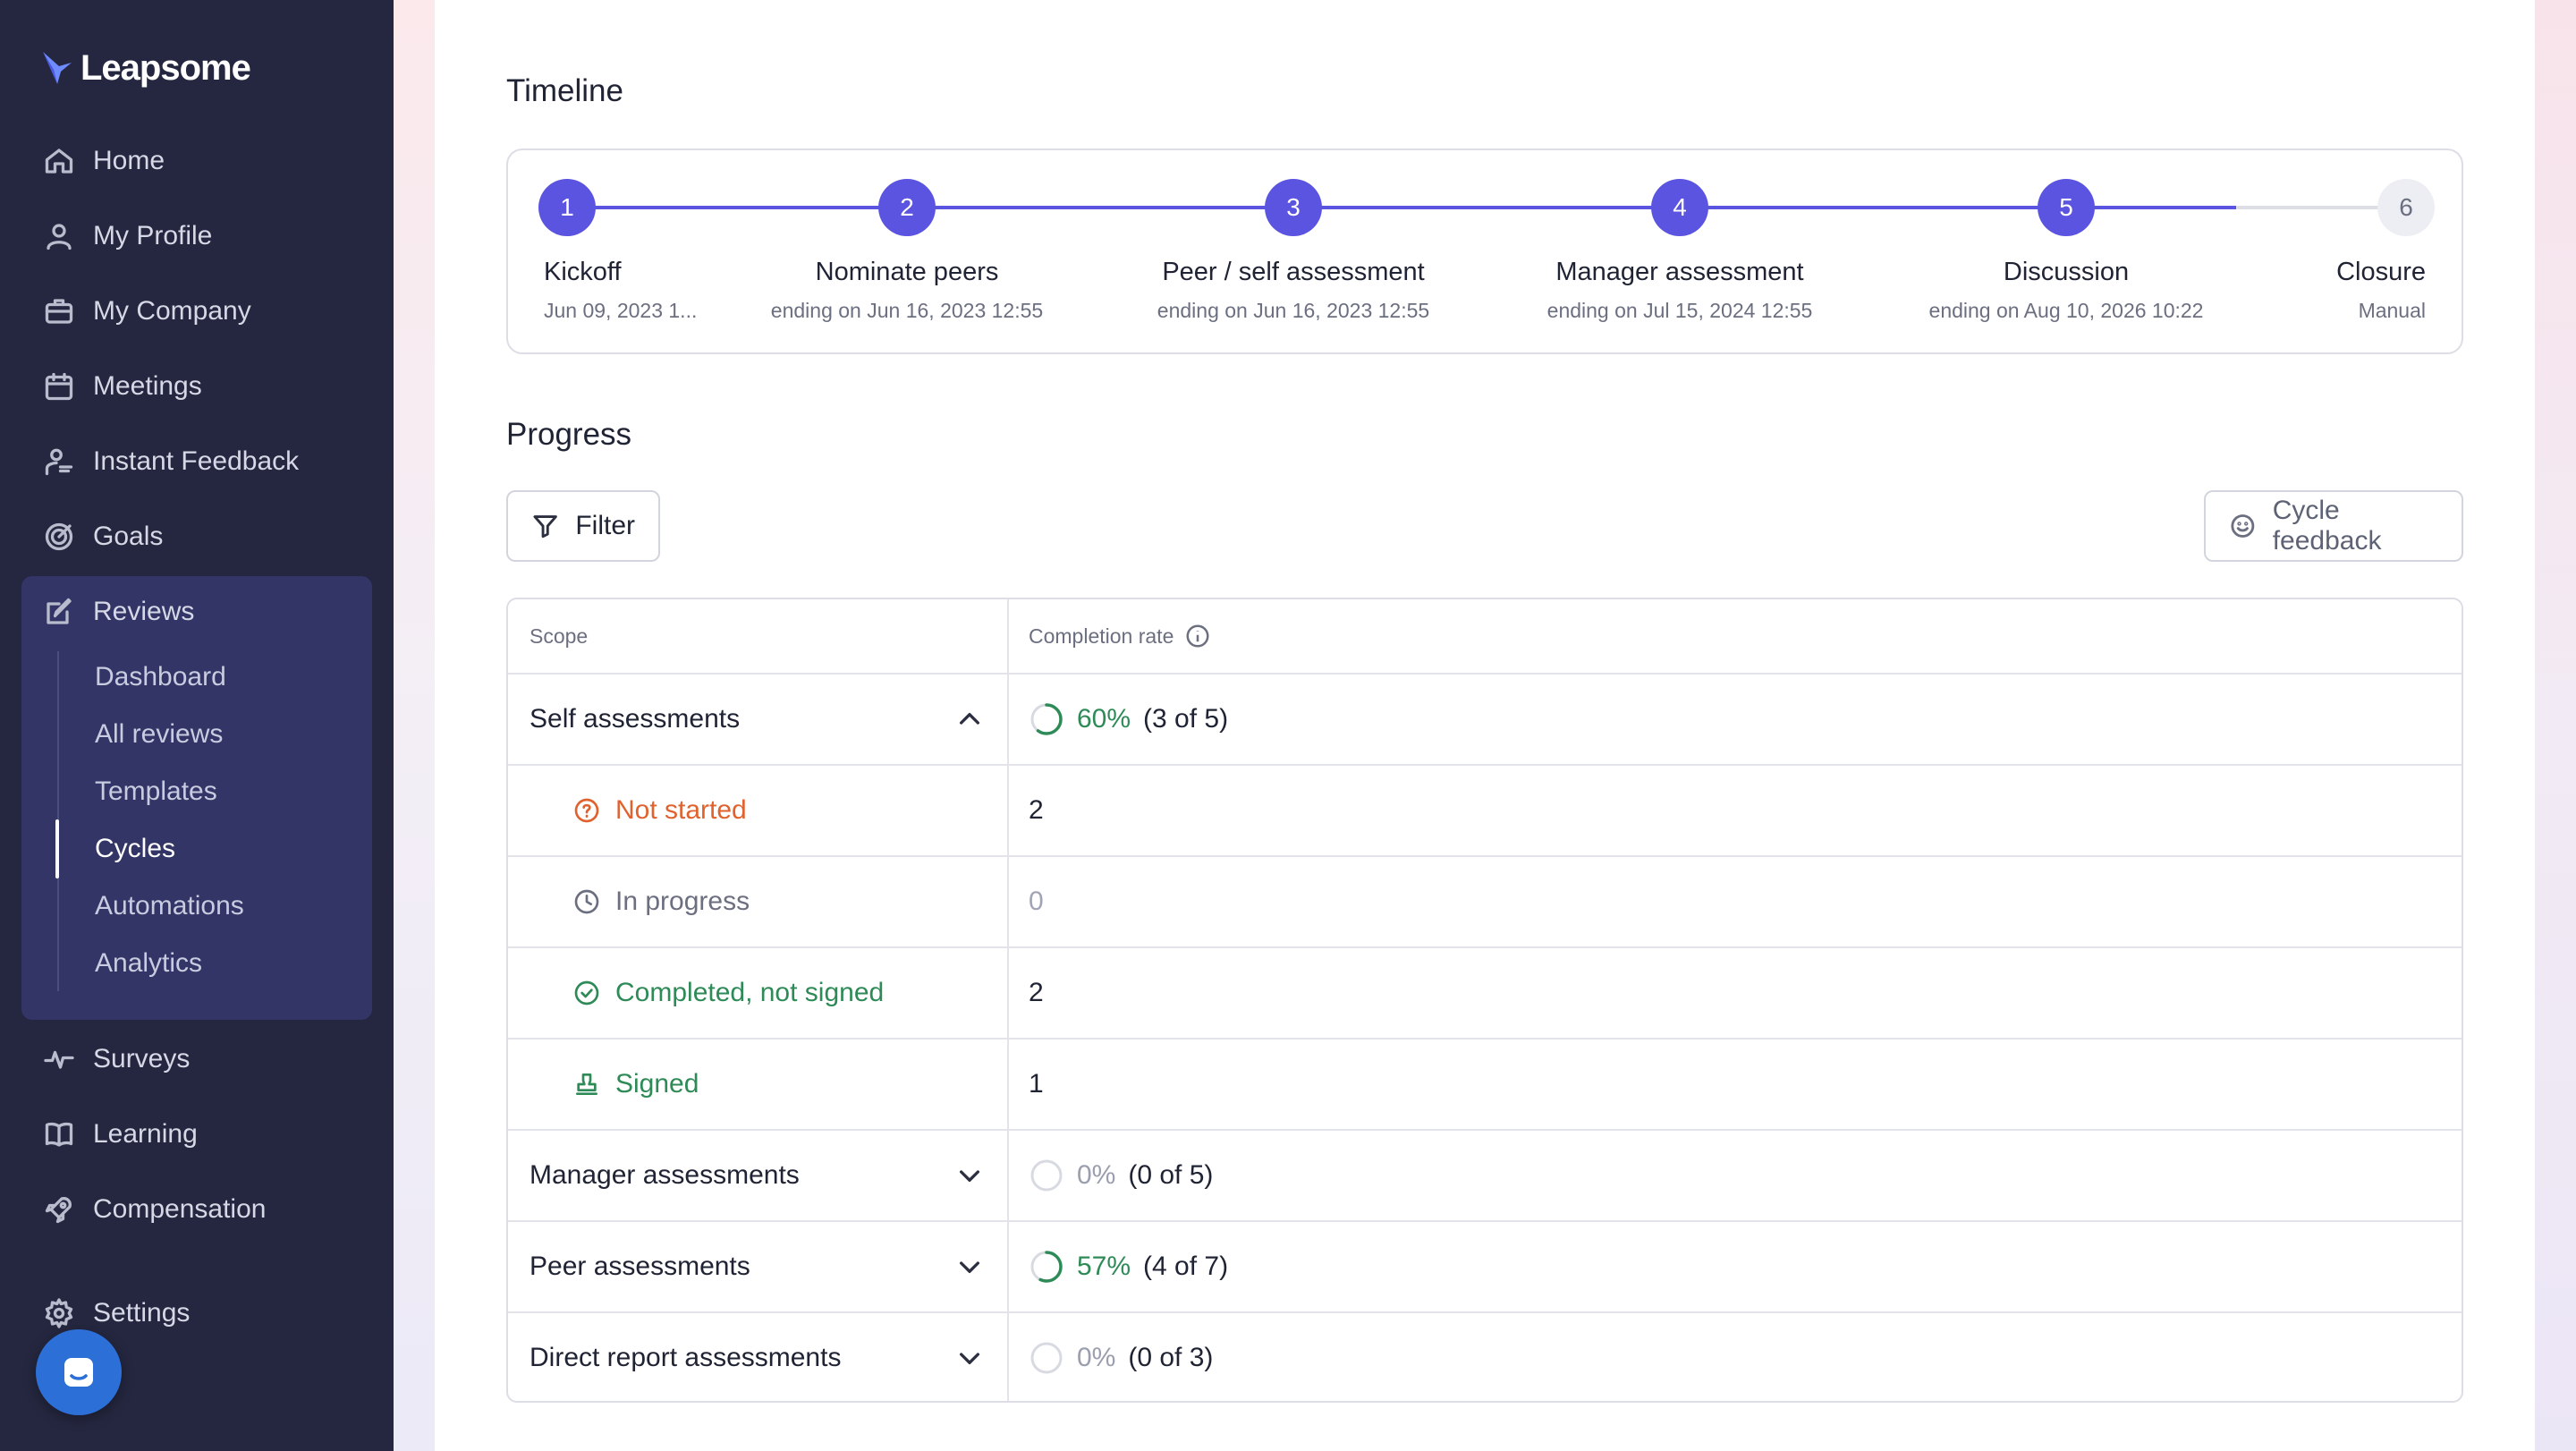 The width and height of the screenshot is (2576, 1451). Describe the element at coordinates (1171, 1175) in the screenshot. I see `completion-count: (0 of 5)` at that location.